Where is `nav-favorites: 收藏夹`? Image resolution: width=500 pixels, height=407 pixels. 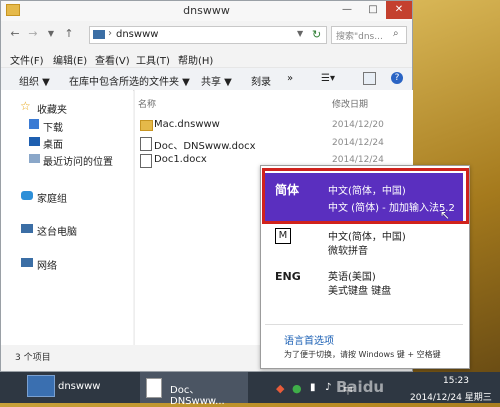 nav-favorites: 收藏夹 is located at coordinates (52, 108).